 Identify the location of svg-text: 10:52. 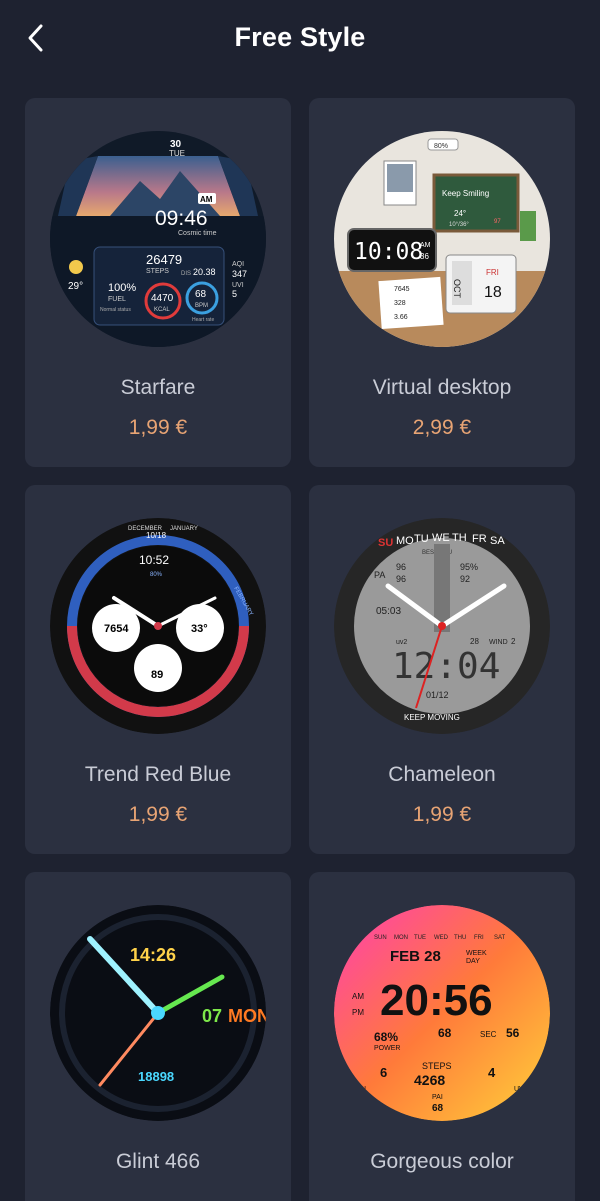
(154, 560).